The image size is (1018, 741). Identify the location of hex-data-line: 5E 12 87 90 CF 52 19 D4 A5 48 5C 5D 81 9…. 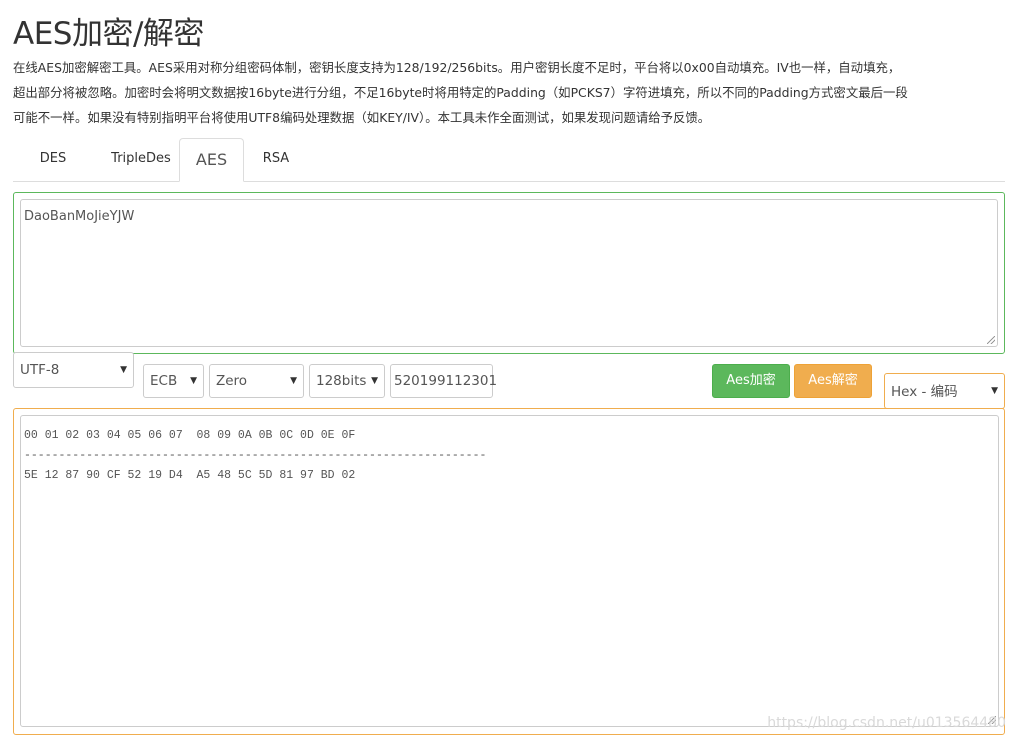
(190, 475).